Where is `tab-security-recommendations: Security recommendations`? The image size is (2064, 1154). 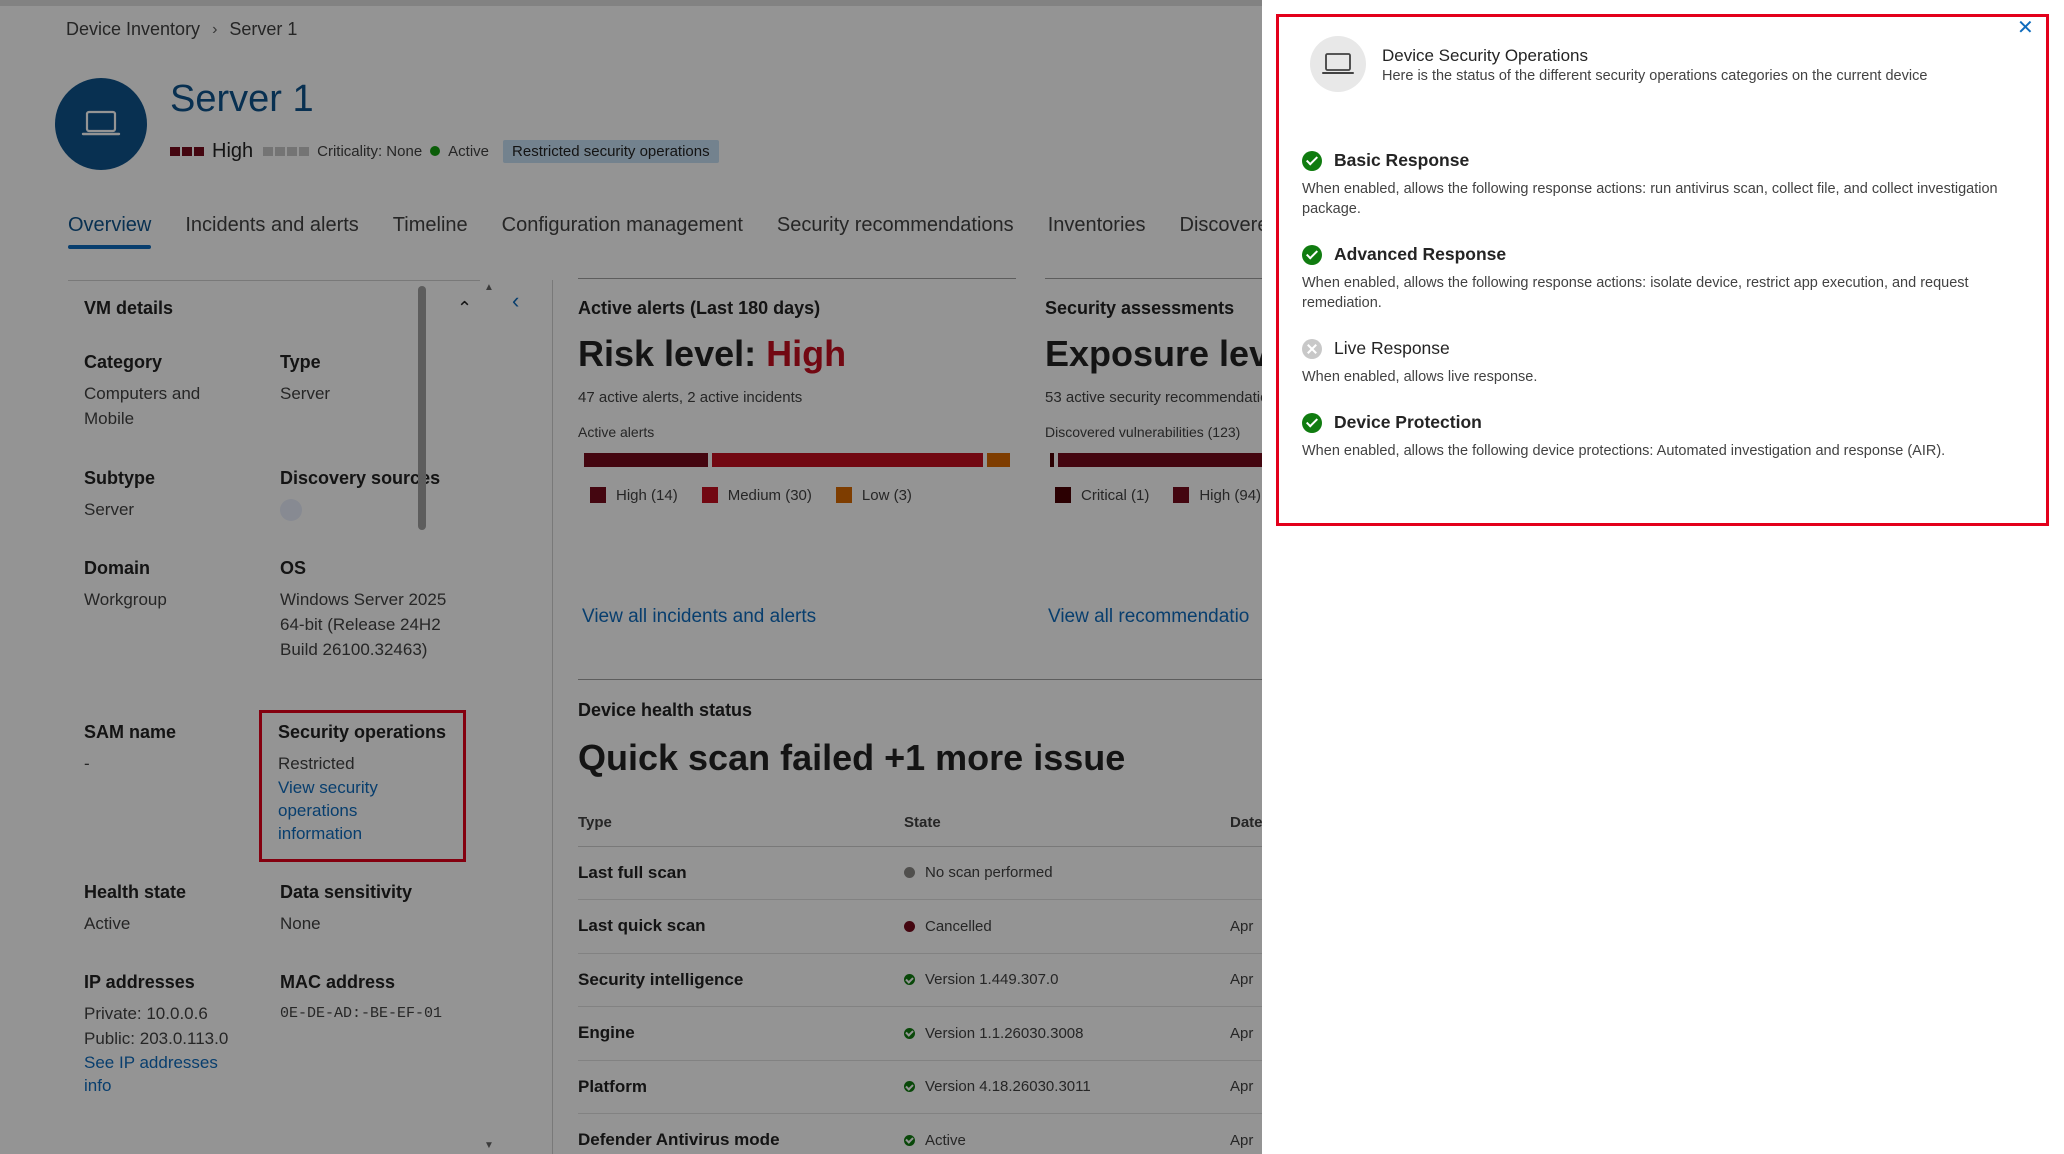 tab-security-recommendations: Security recommendations is located at coordinates (895, 230).